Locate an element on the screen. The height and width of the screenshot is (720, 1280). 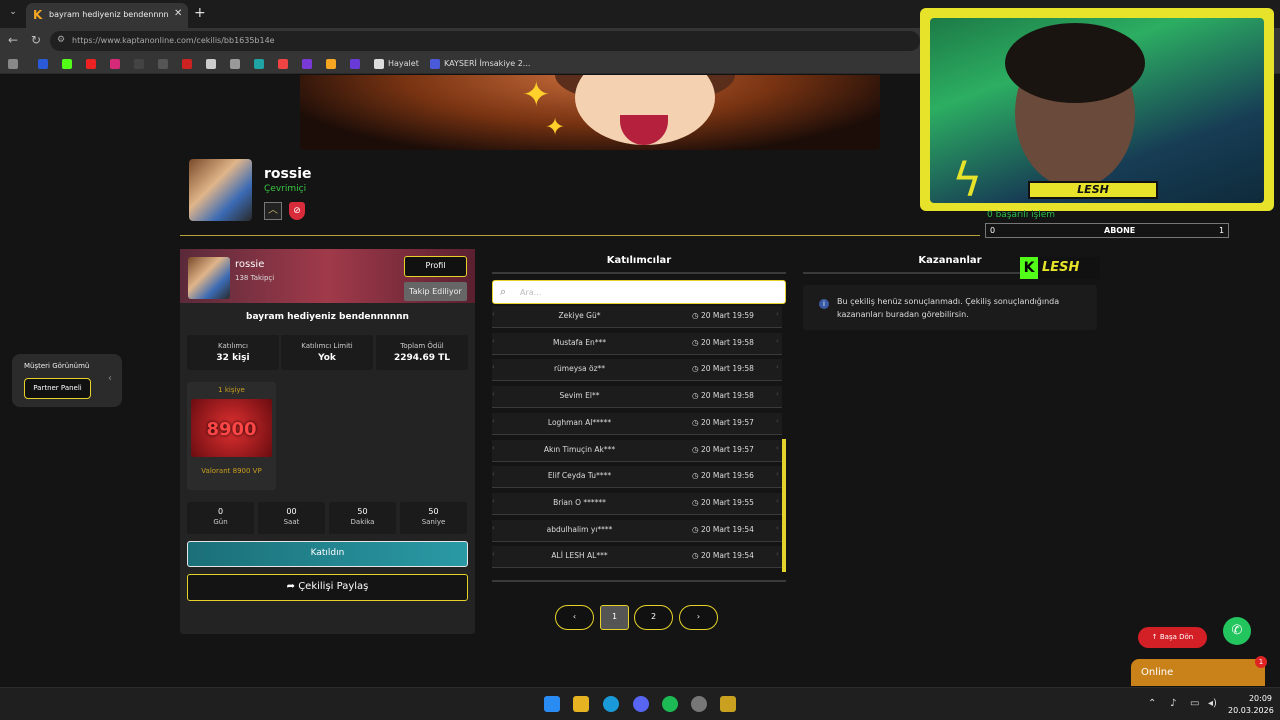
volume-icon: ◂) is located at coordinates (1212, 703).